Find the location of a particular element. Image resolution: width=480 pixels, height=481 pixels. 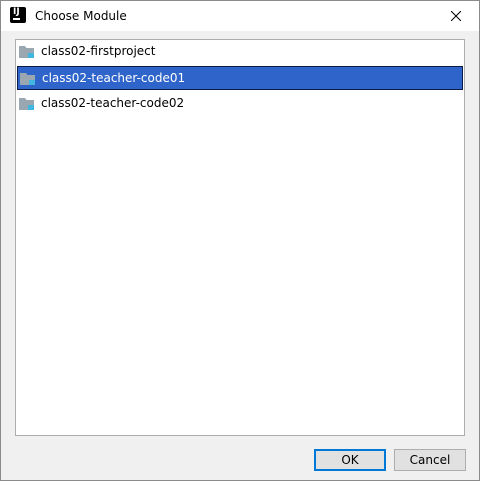

dialog-title: Choose Module is located at coordinates (81, 16).